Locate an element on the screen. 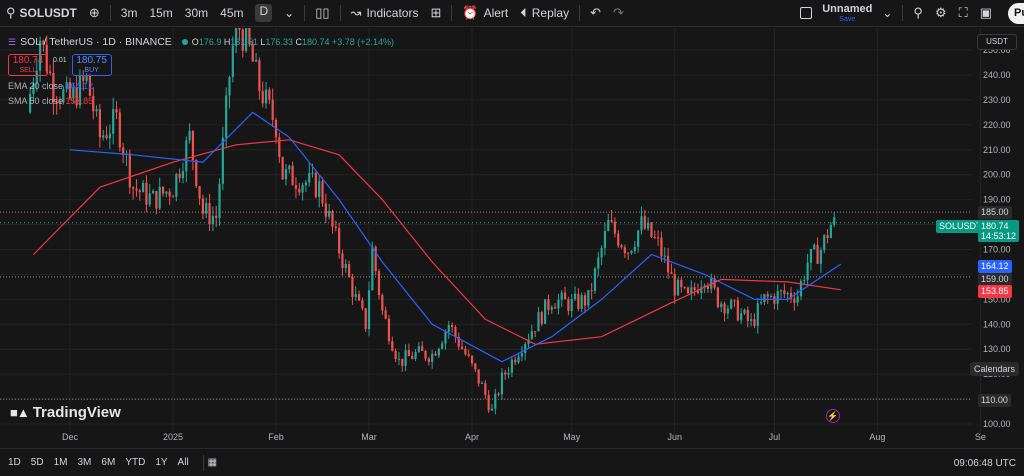 The height and width of the screenshot is (476, 1024). last-price: 180.74 is located at coordinates (995, 226).